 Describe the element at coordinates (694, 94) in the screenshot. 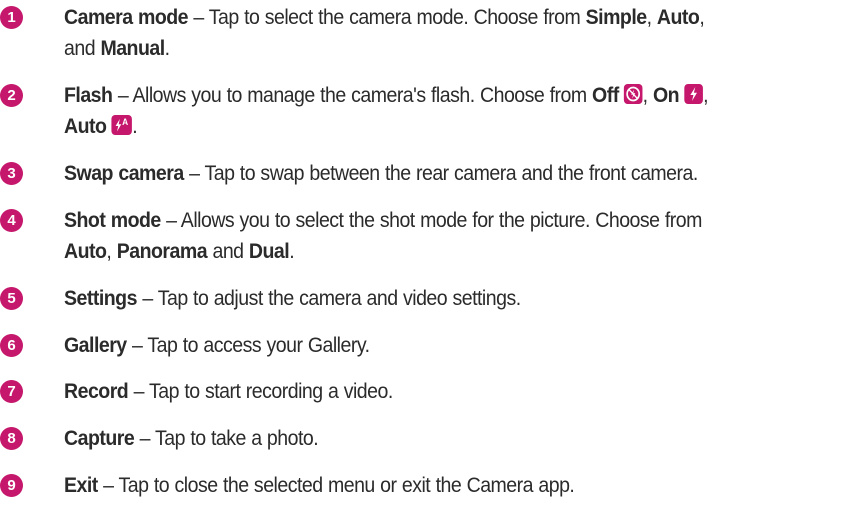

I see `flash-on-icon` at that location.